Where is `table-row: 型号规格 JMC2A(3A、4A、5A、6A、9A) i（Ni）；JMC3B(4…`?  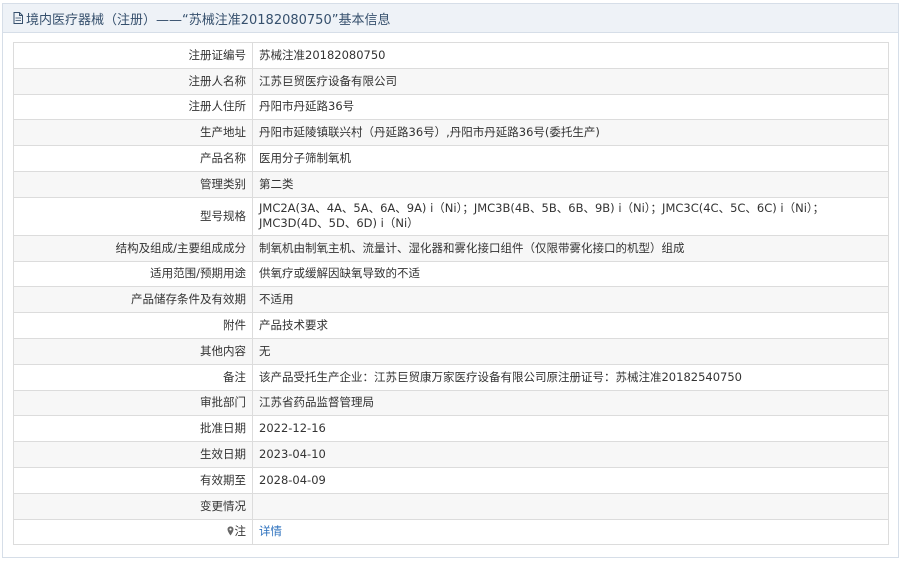
table-row: 型号规格 JMC2A(3A、4A、5A、6A、9A) i（Ni）；JMC3B(4… is located at coordinates (451, 216).